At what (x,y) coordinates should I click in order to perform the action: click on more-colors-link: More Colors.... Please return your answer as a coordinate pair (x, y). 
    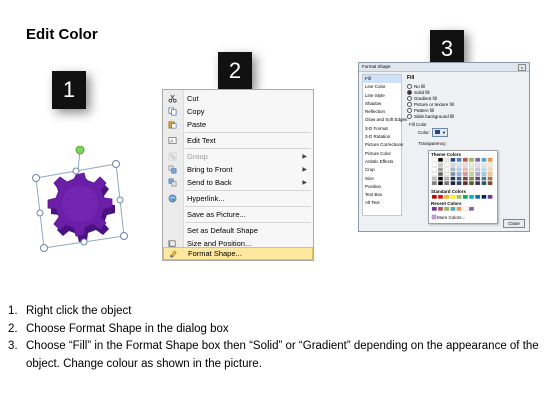
    Looking at the image, I should click on (451, 217).